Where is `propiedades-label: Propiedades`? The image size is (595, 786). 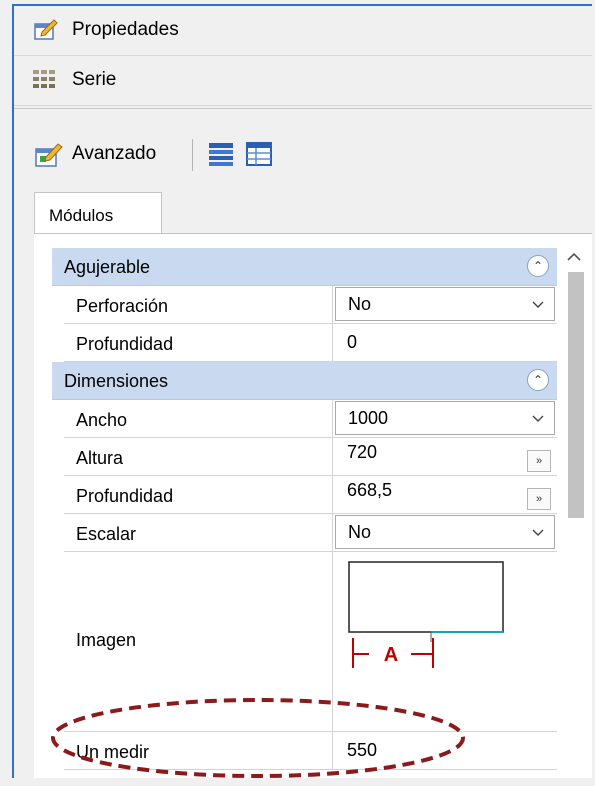 propiedades-label: Propiedades is located at coordinates (125, 29).